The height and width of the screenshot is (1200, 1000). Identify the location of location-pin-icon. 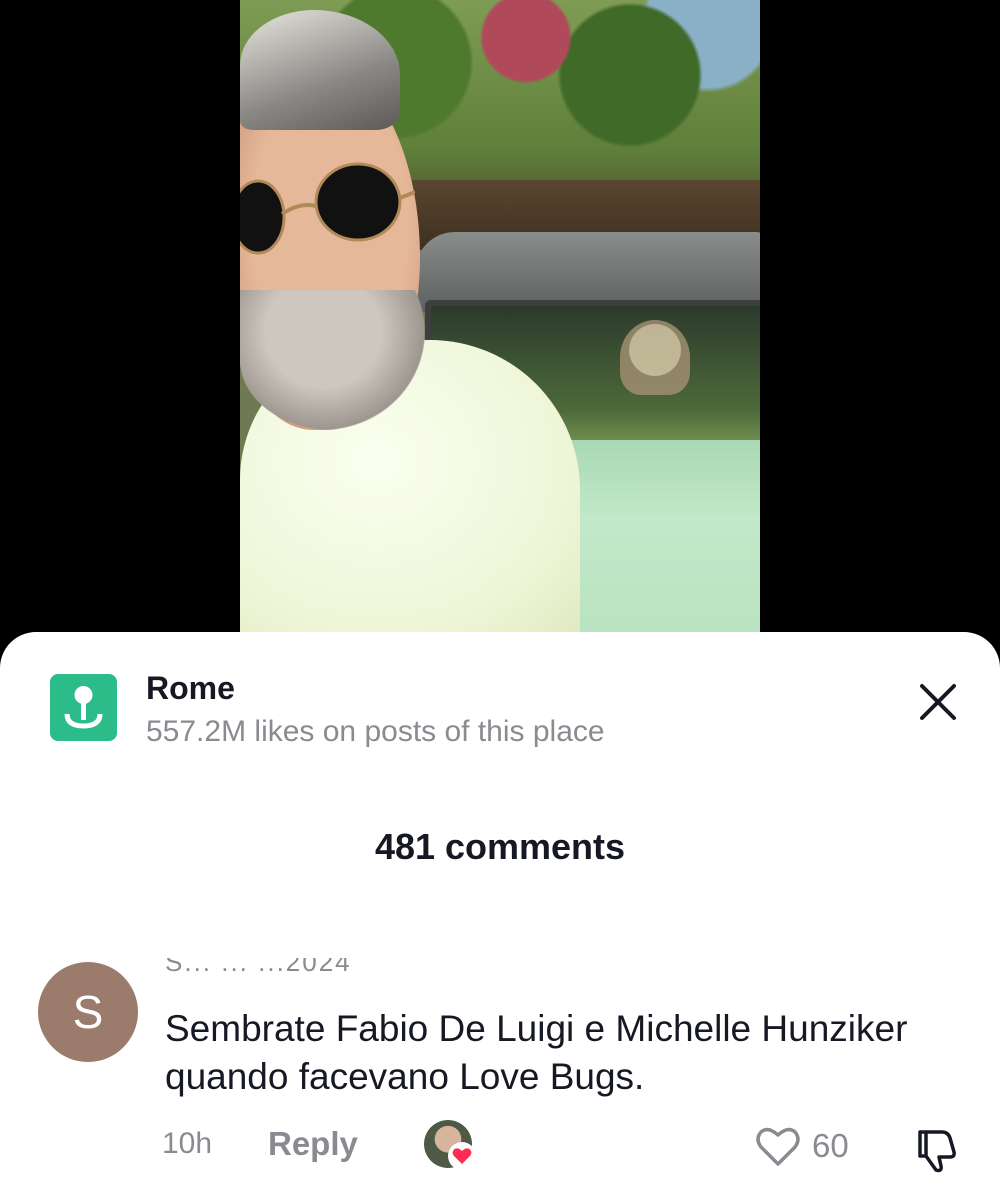
(83, 707).